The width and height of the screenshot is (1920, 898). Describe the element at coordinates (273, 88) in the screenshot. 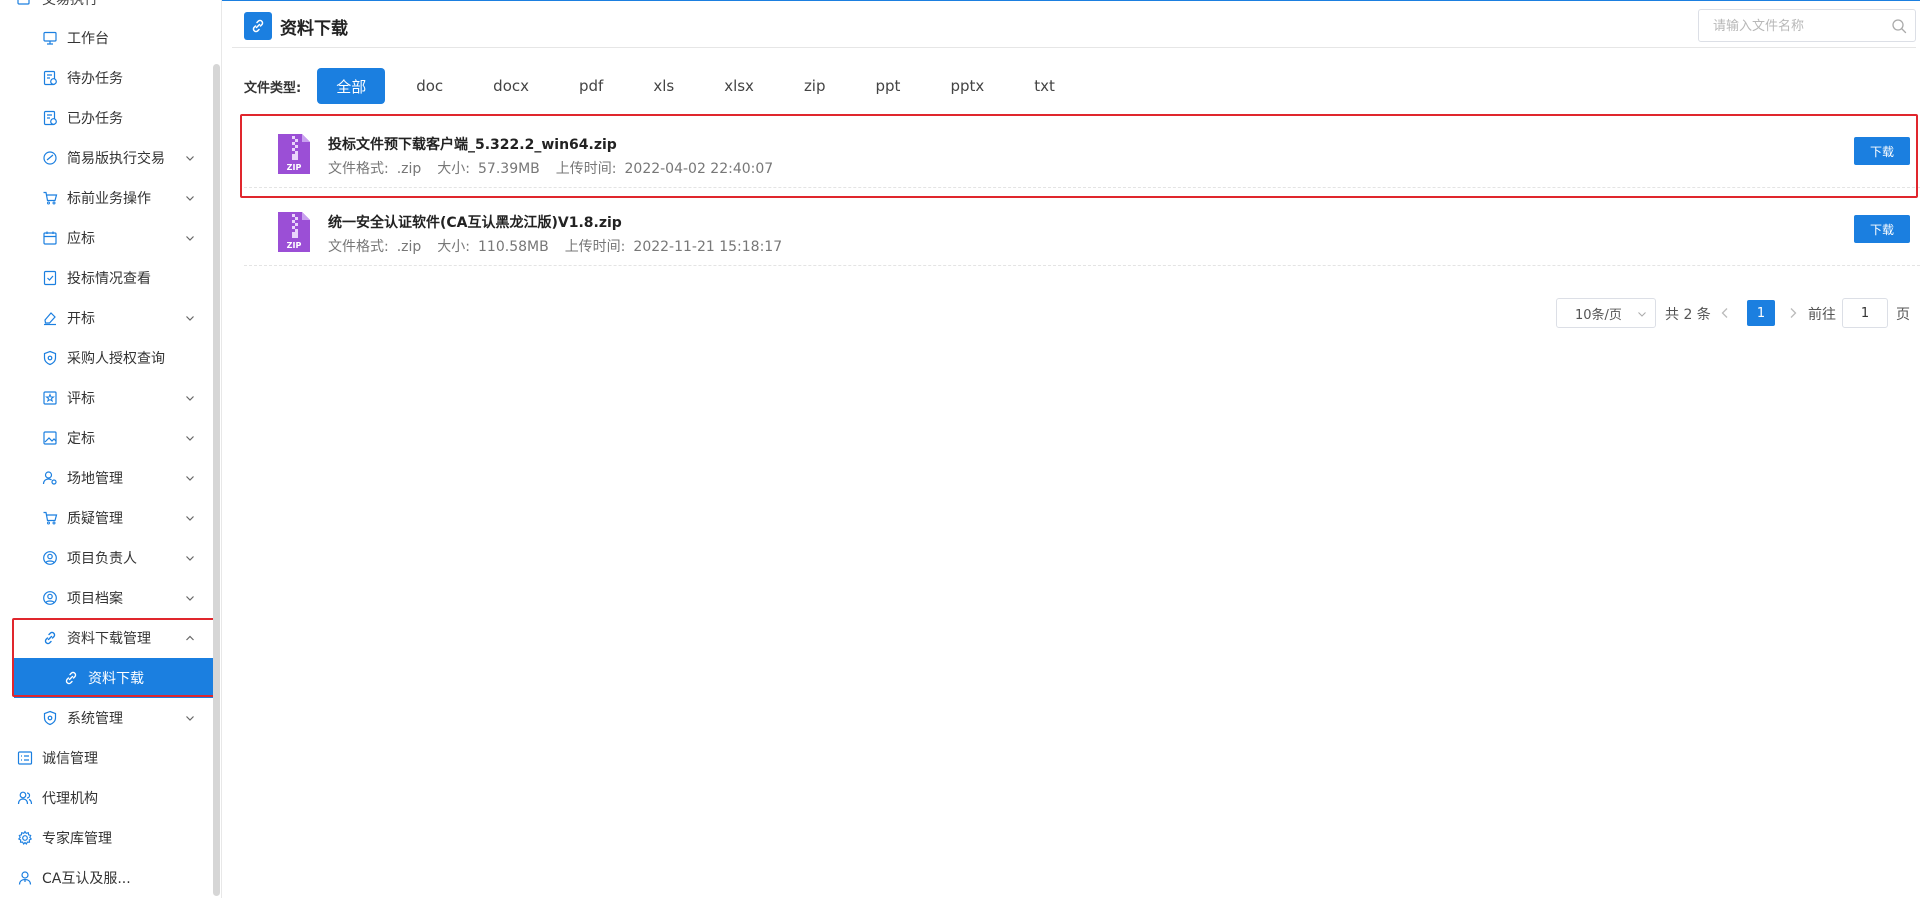

I see `filter-label: 文件类型:` at that location.